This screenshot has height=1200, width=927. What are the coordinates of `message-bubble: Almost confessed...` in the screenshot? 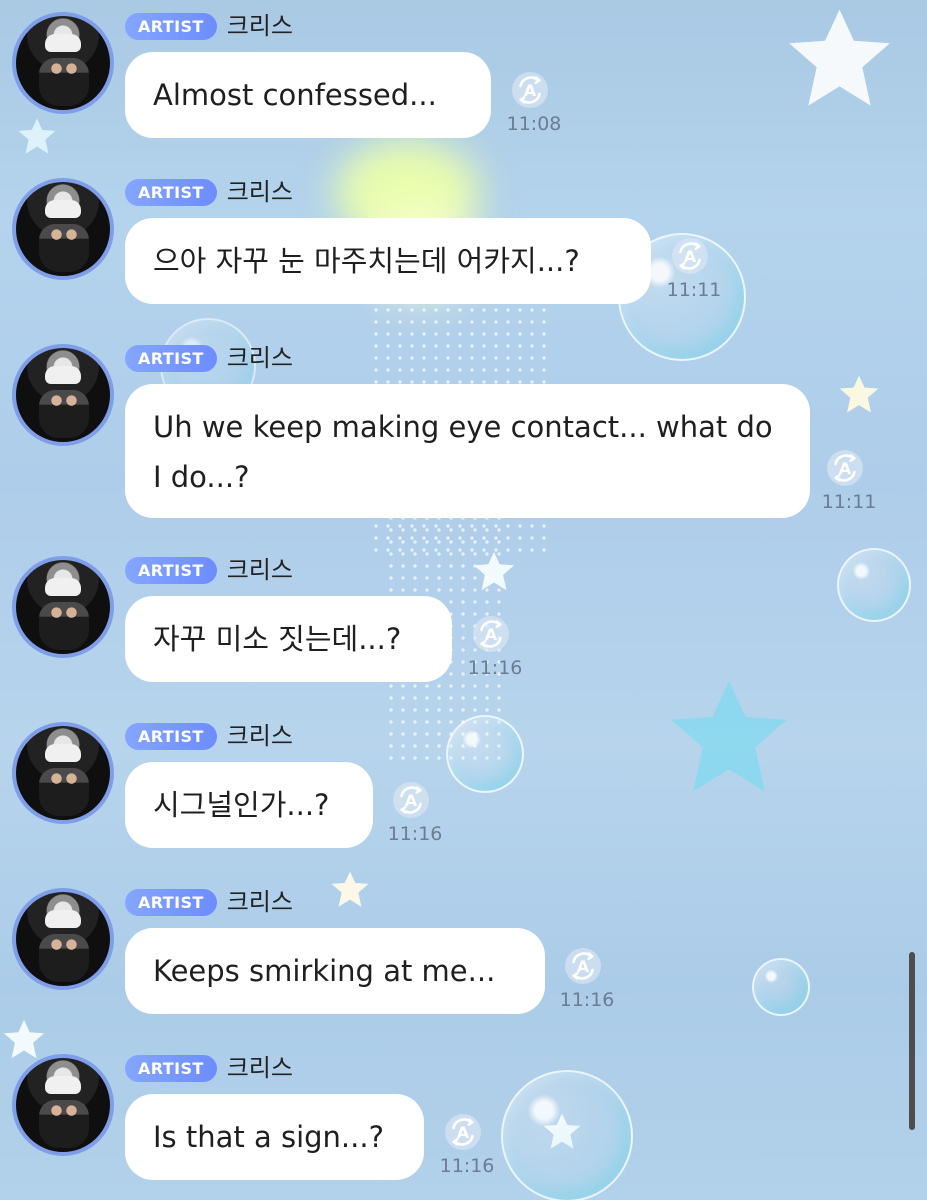 It's located at (308, 95).